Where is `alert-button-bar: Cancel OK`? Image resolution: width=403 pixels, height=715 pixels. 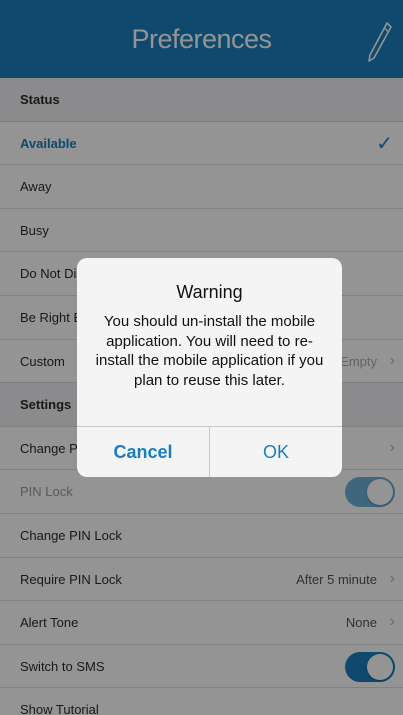
alert-button-bar: Cancel OK is located at coordinates (209, 451).